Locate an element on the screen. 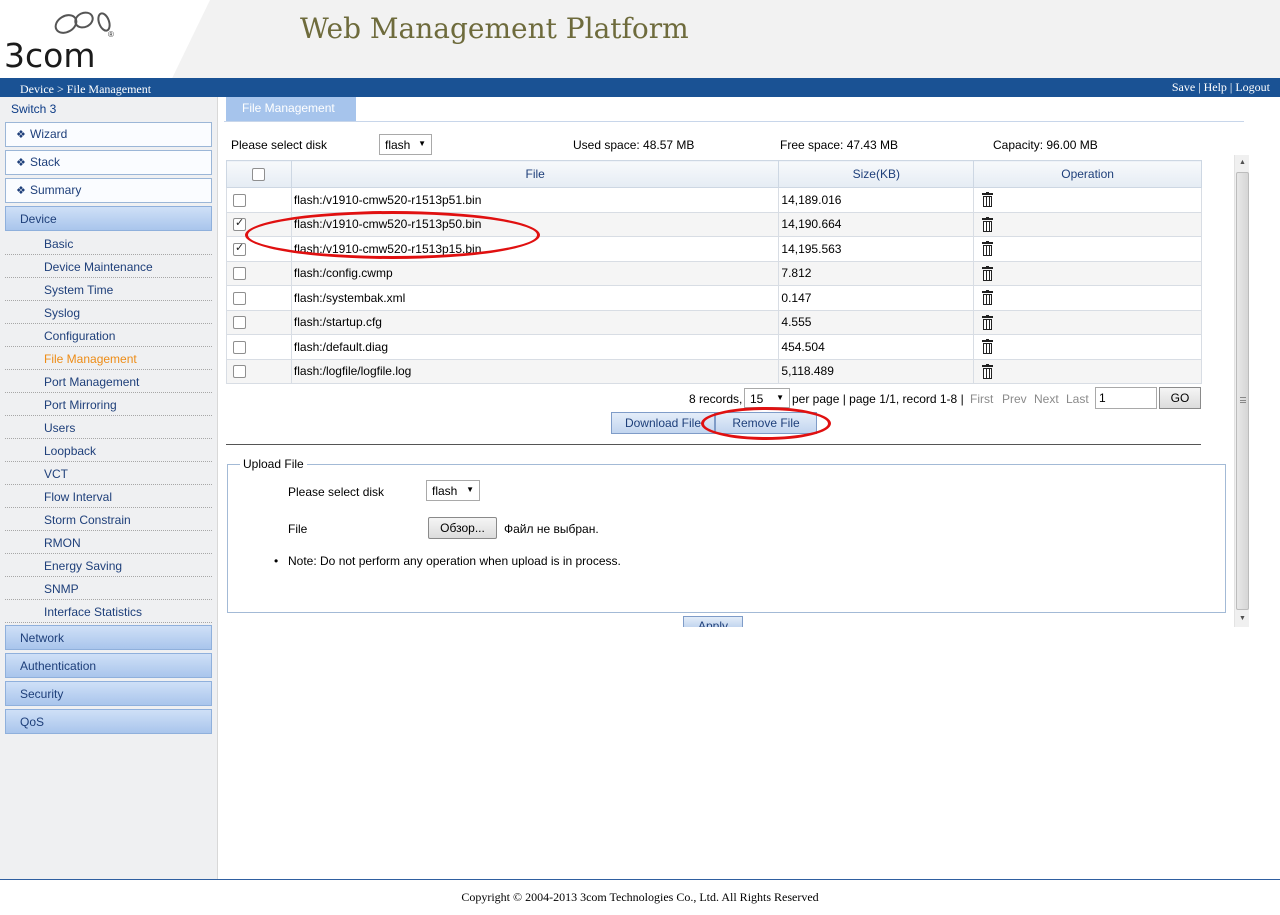  vertical-scrollbar: ▲ ▼ is located at coordinates (1241, 391).